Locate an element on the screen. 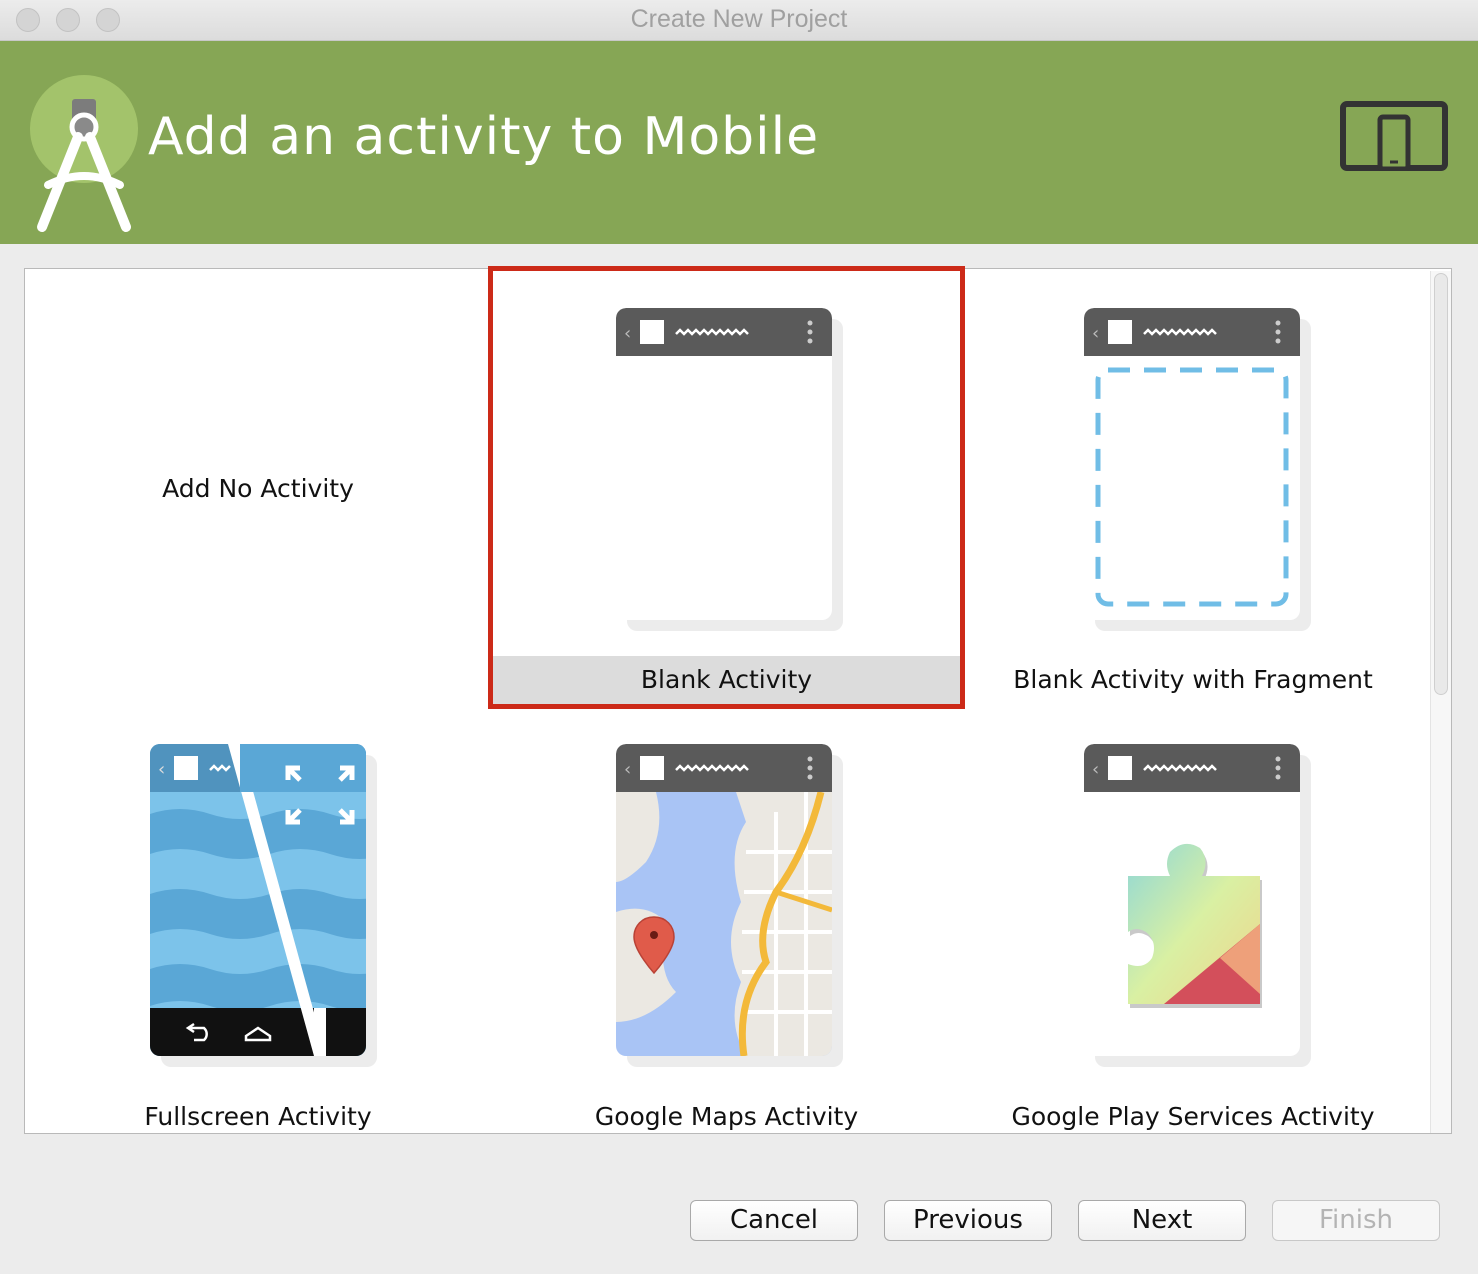  tile-label: Google Maps Activity is located at coordinates (726, 1116).